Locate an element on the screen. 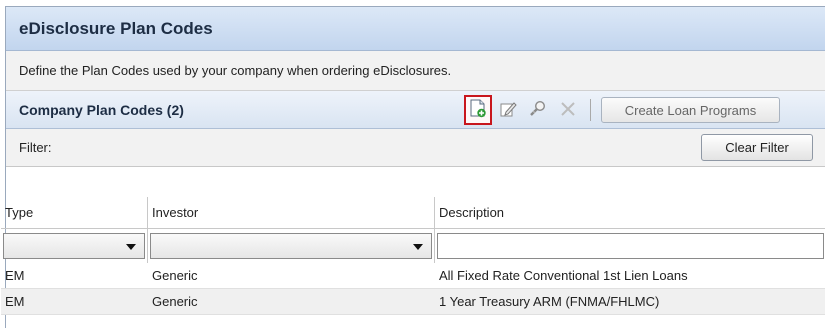 This screenshot has height=328, width=825. filter-bar: Filter: Clear Filter is located at coordinates (415, 148).